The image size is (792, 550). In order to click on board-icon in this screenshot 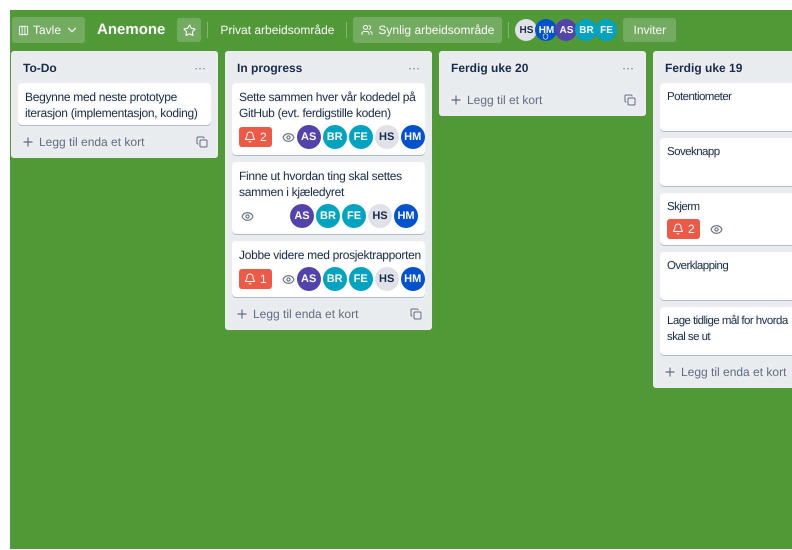, I will do `click(23, 30)`.